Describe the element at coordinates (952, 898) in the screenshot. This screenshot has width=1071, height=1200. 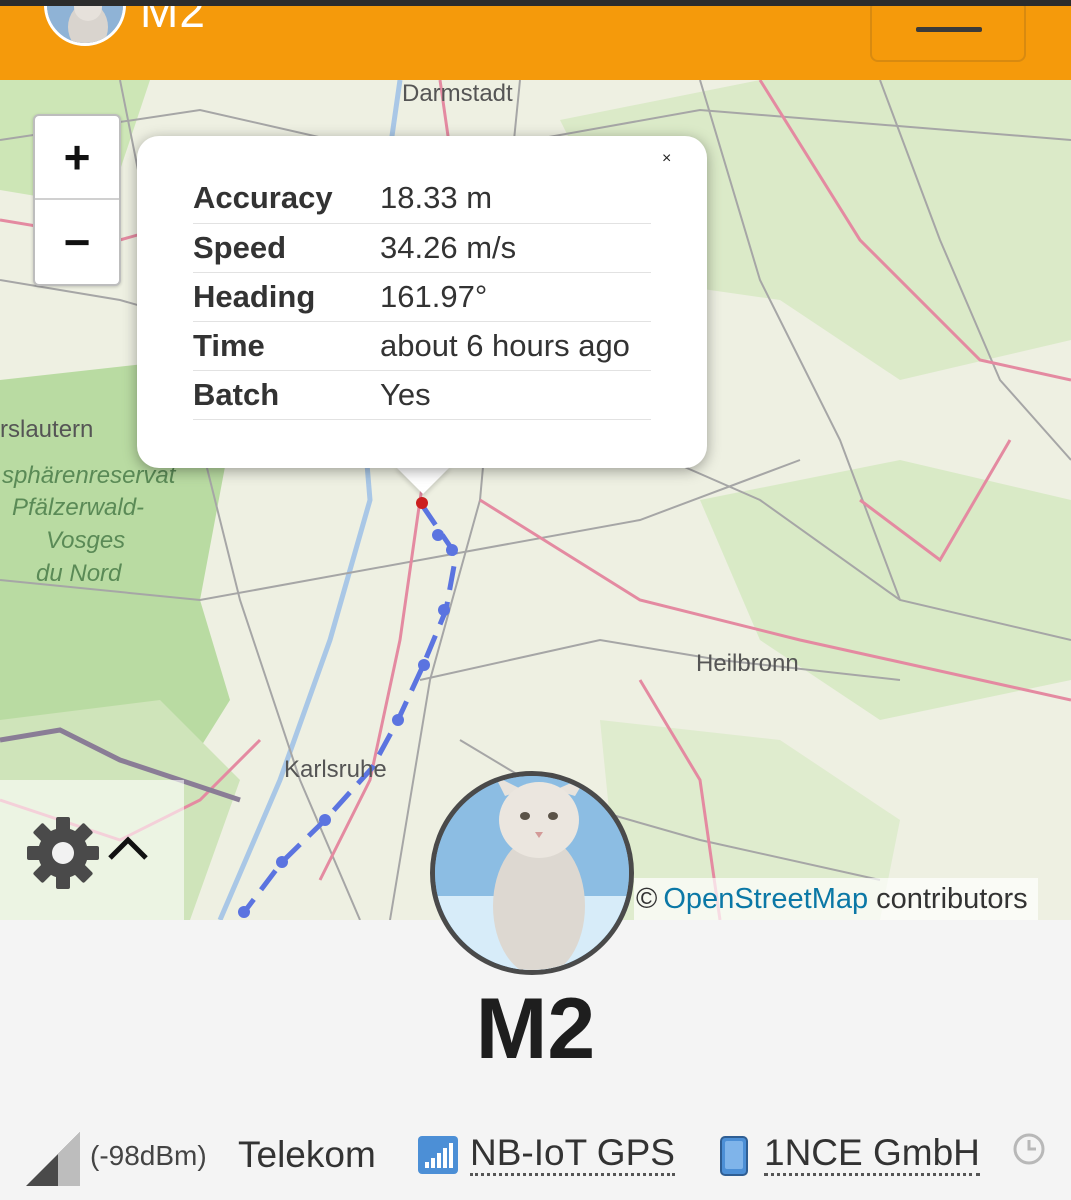
I see `attribution-suffix: contributors` at that location.